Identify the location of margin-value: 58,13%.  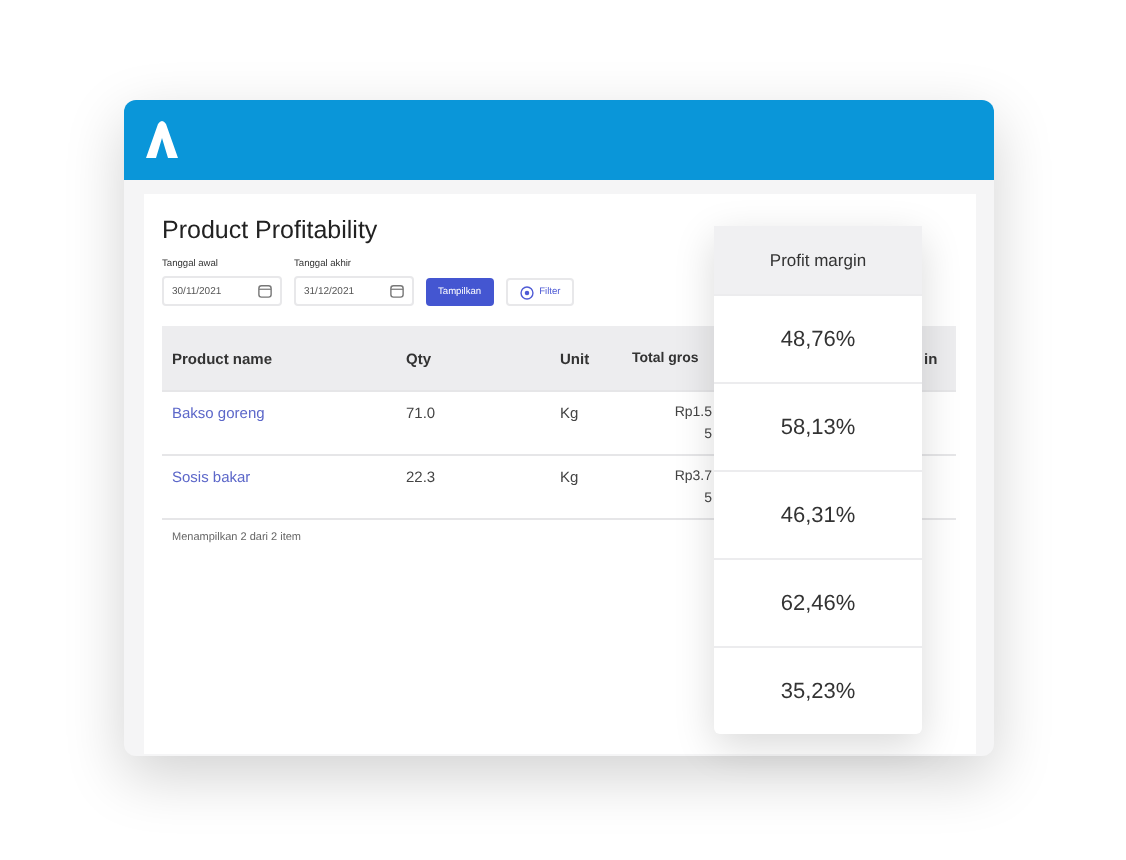
(818, 426).